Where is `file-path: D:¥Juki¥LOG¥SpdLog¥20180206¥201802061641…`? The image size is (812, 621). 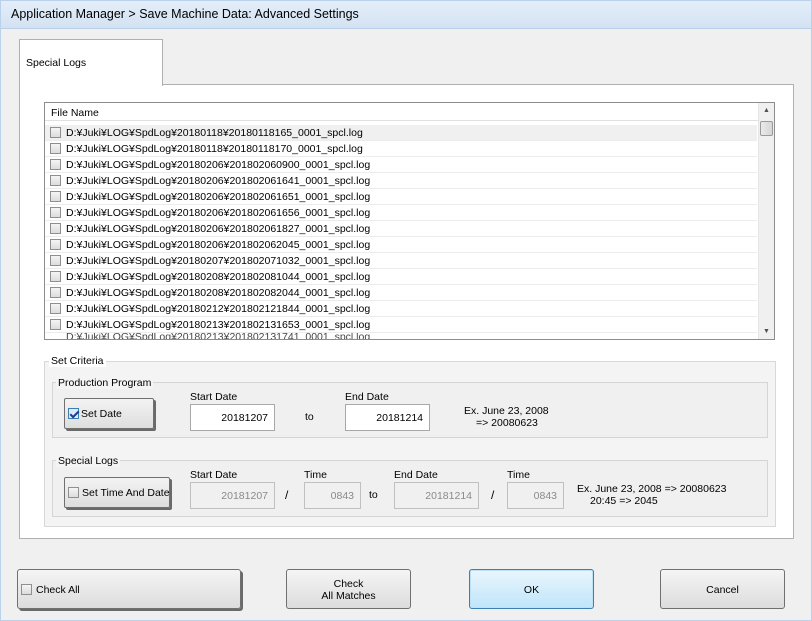 file-path: D:¥Juki¥LOG¥SpdLog¥20180206¥201802061641… is located at coordinates (218, 181).